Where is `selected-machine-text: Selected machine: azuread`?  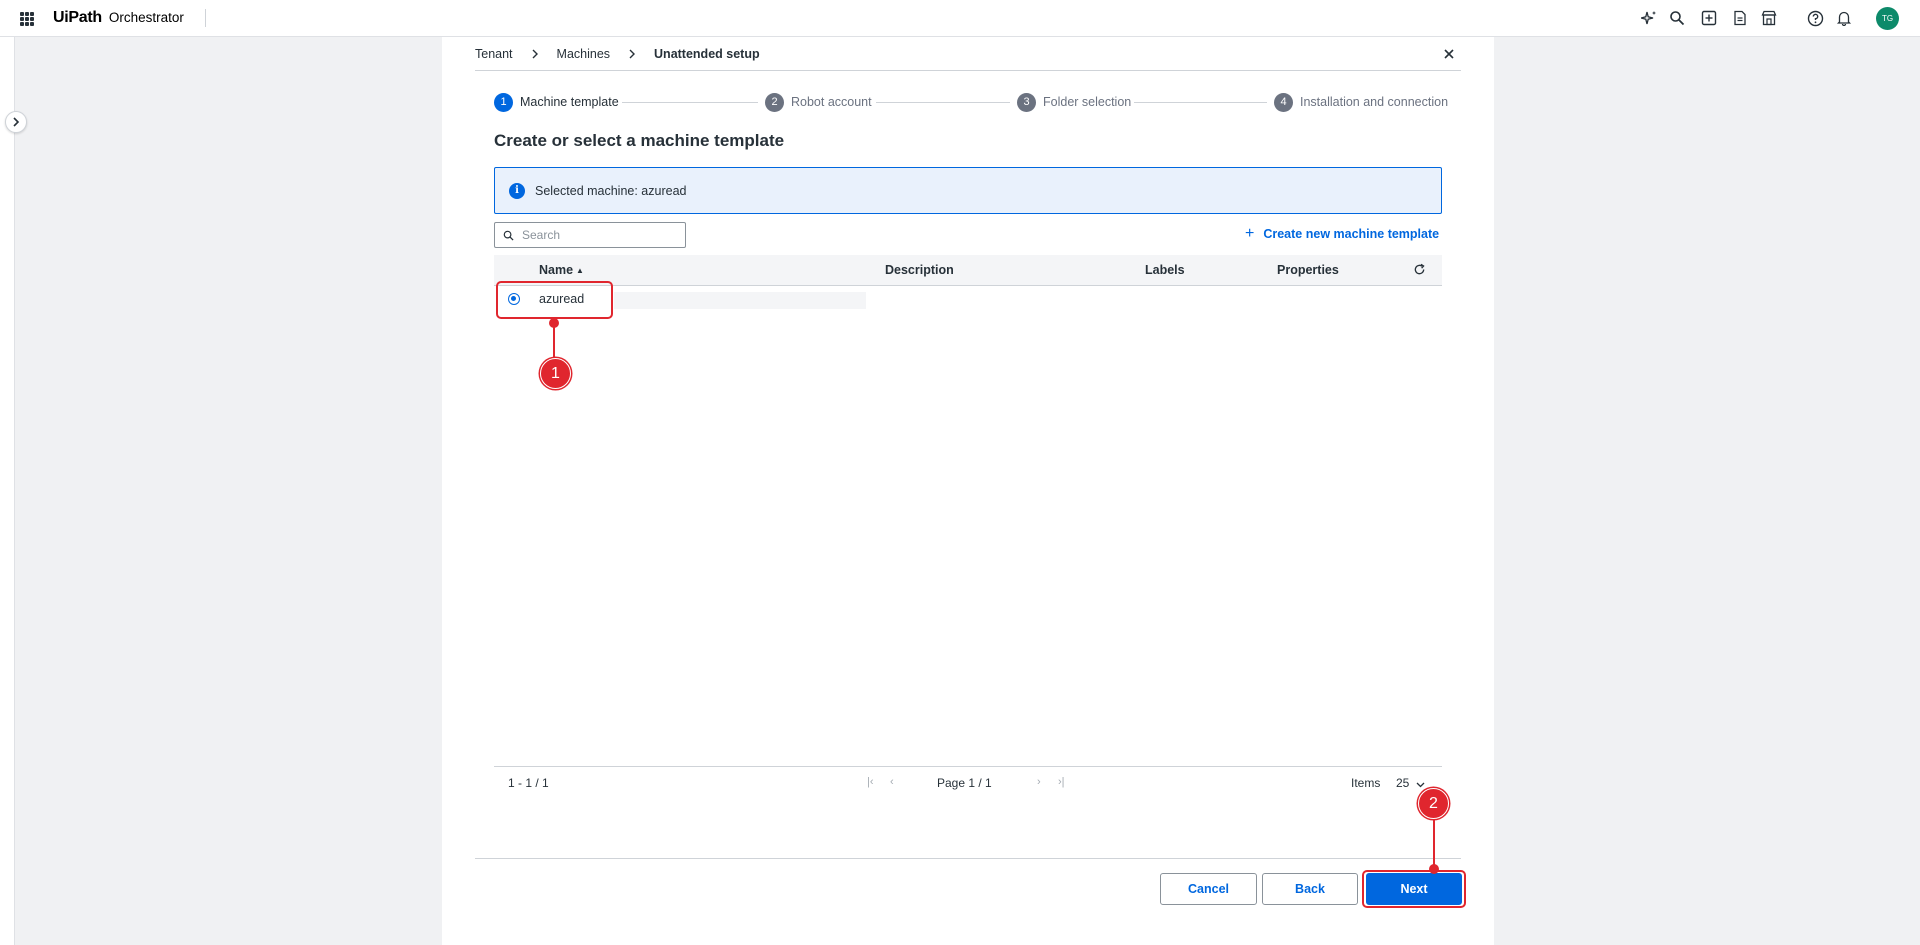 selected-machine-text: Selected machine: azuread is located at coordinates (611, 190).